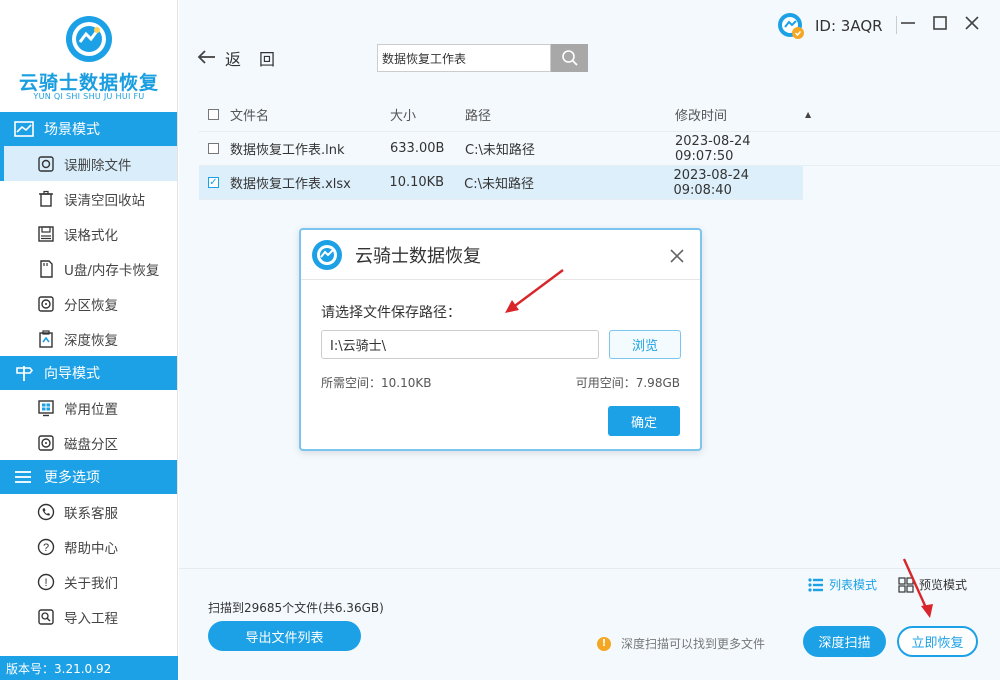  I want to click on section-label: 更多选项, so click(72, 478).